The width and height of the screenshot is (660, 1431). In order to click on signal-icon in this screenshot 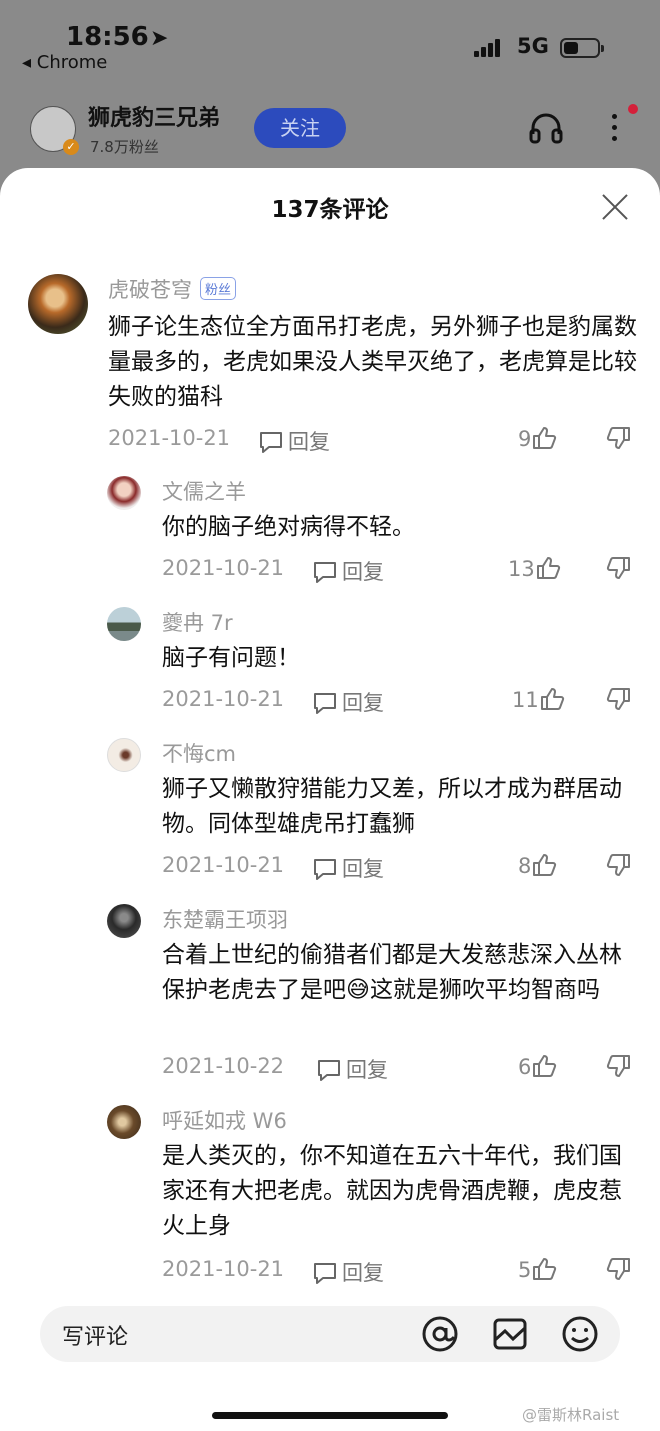, I will do `click(488, 47)`.